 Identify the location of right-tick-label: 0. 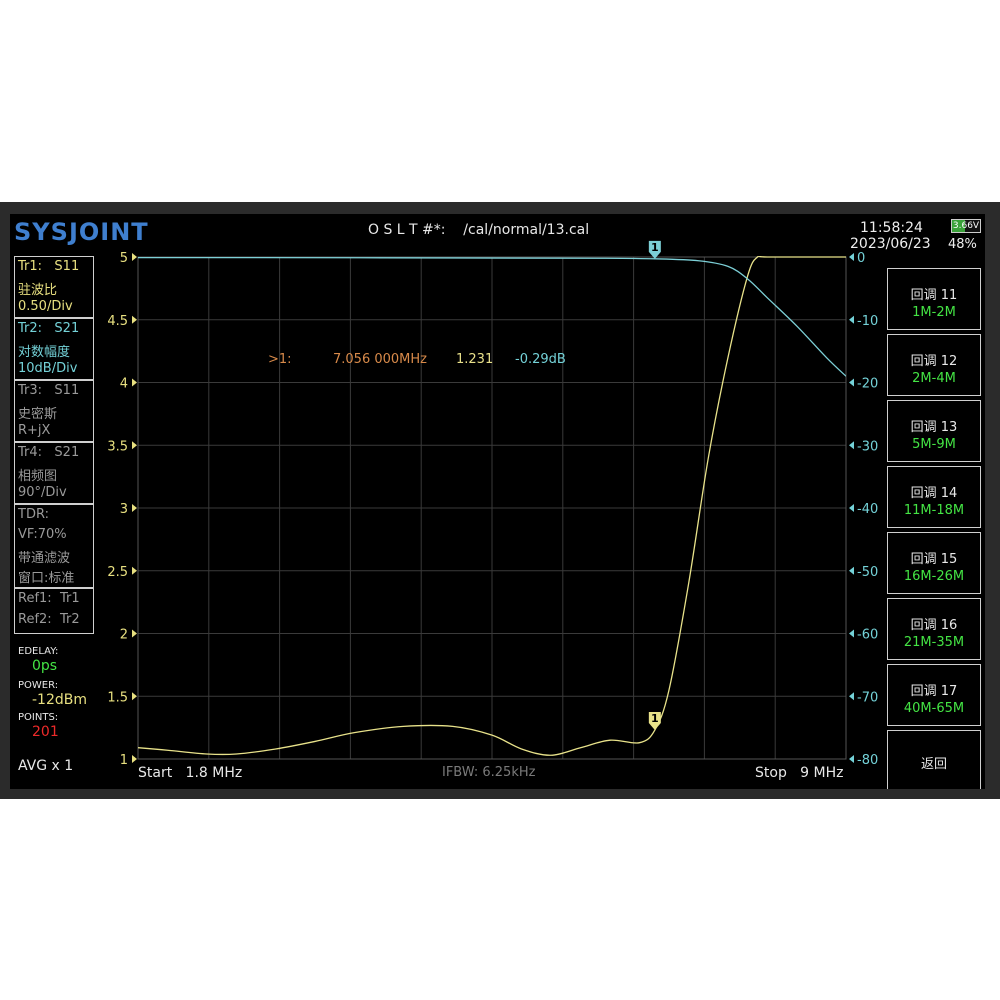
(861, 258).